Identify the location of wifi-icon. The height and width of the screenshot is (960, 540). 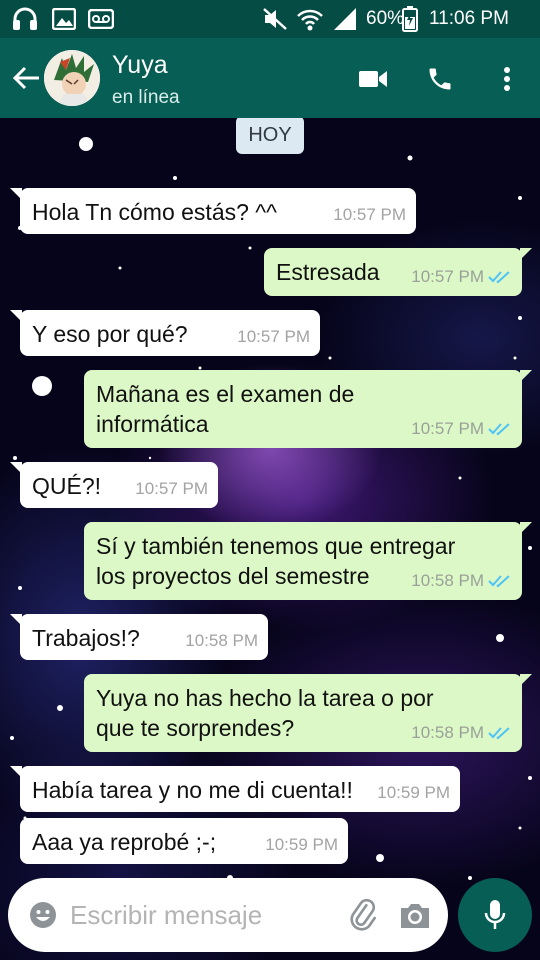
(310, 19).